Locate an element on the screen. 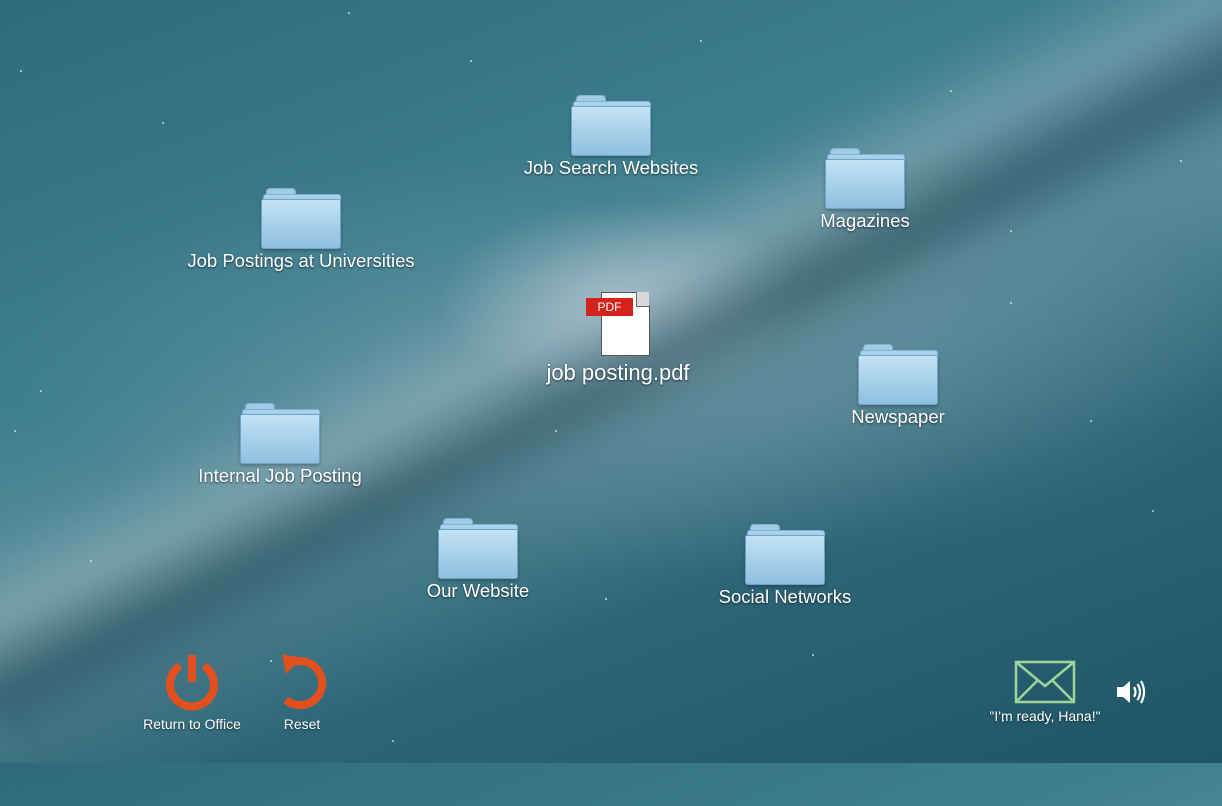 Image resolution: width=1222 pixels, height=806 pixels. message-button: "I'm ready, Hana!" is located at coordinates (1045, 692).